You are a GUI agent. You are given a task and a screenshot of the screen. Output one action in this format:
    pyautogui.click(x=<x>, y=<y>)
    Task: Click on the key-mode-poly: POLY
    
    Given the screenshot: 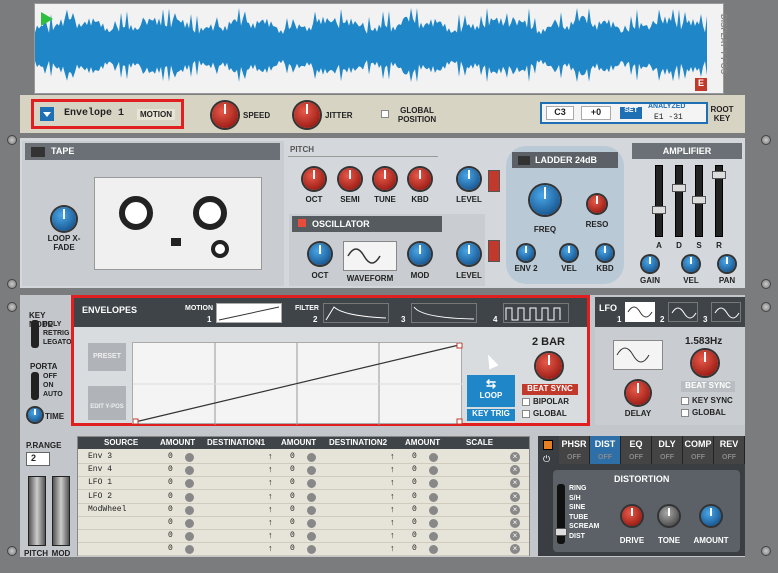 What is the action you would take?
    pyautogui.click(x=52, y=324)
    